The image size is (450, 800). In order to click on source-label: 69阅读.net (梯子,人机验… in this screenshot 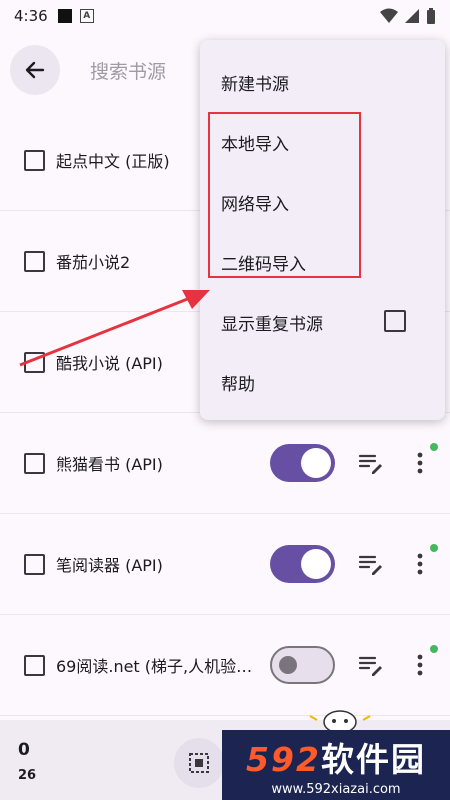, I will do `click(154, 666)`.